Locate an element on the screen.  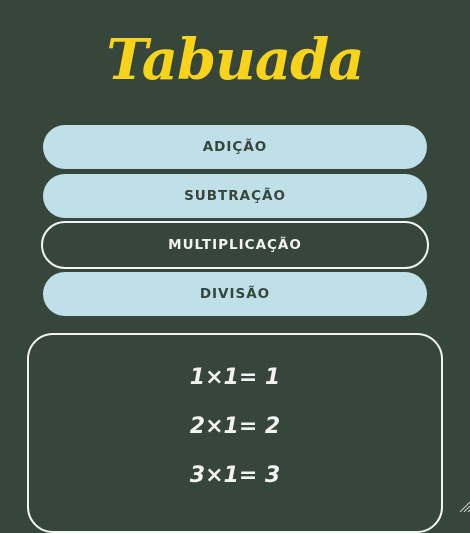
result-line: 1×1= 1 is located at coordinates (235, 377).